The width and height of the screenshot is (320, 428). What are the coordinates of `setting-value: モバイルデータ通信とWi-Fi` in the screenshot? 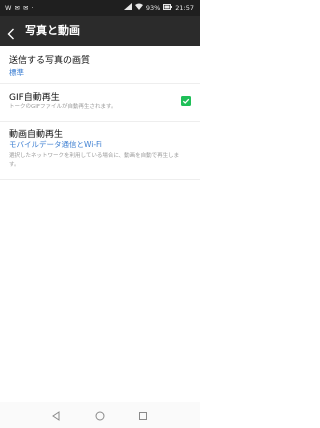 It's located at (55, 144).